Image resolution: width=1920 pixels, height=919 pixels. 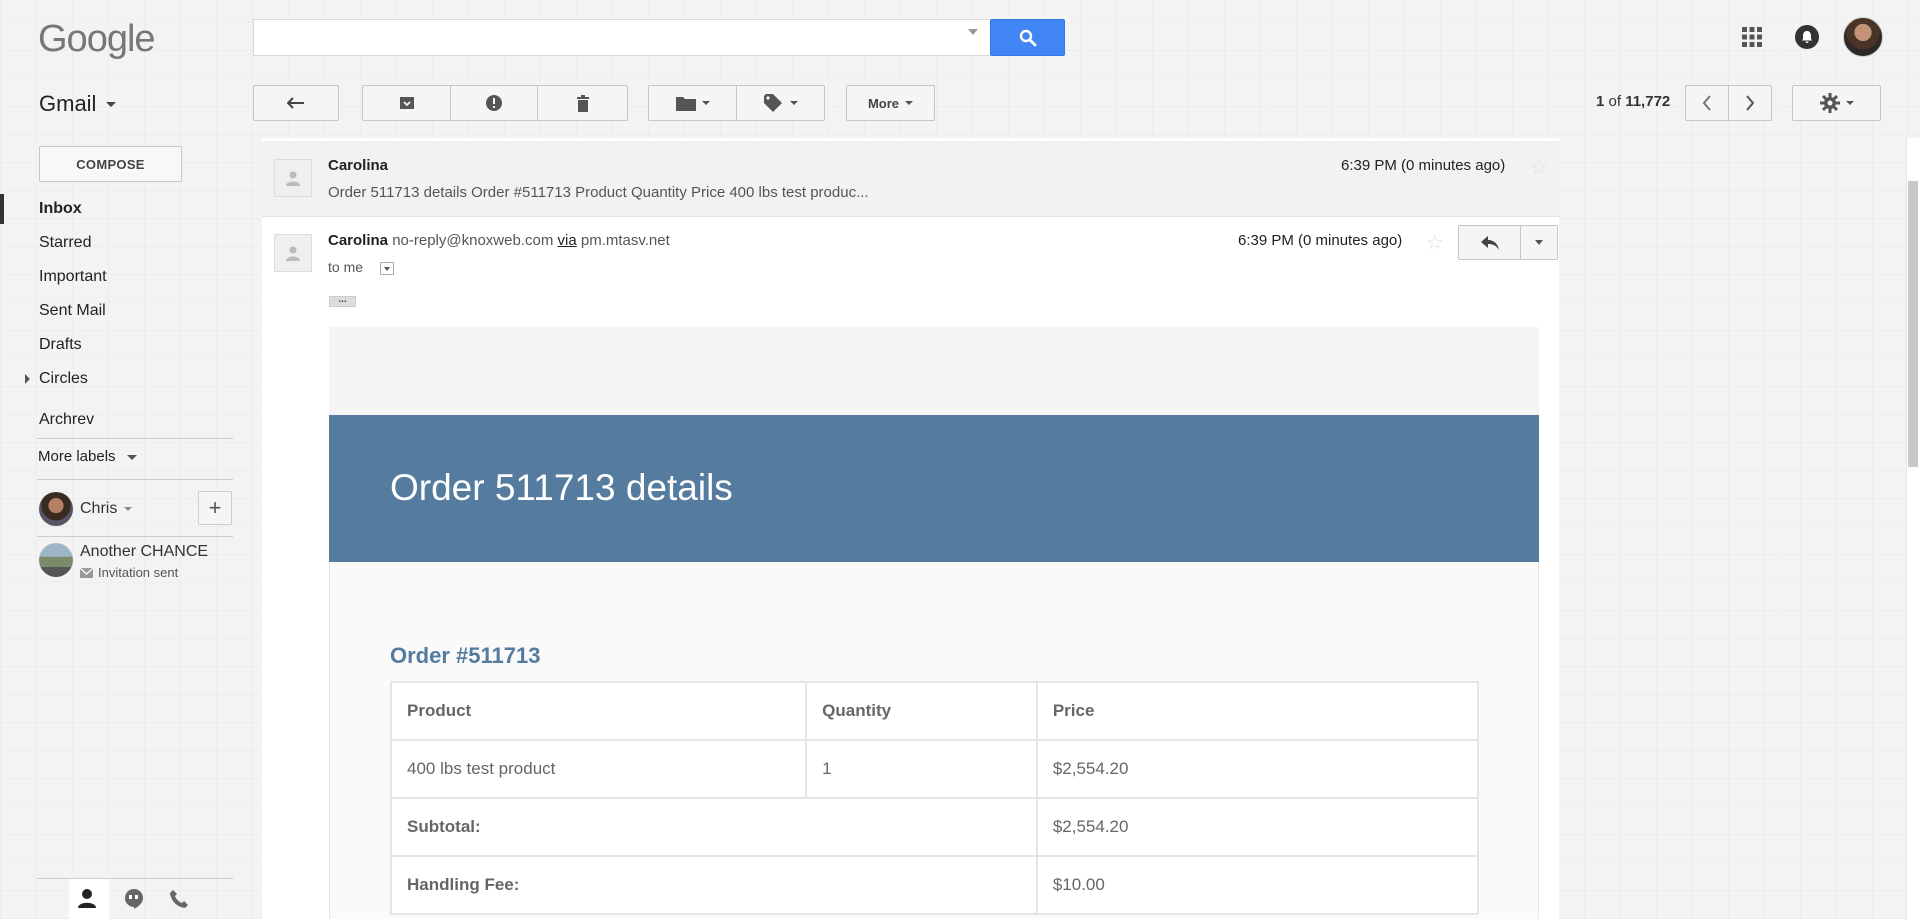 What do you see at coordinates (60, 345) in the screenshot?
I see `sidebar-item-drafts: Drafts` at bounding box center [60, 345].